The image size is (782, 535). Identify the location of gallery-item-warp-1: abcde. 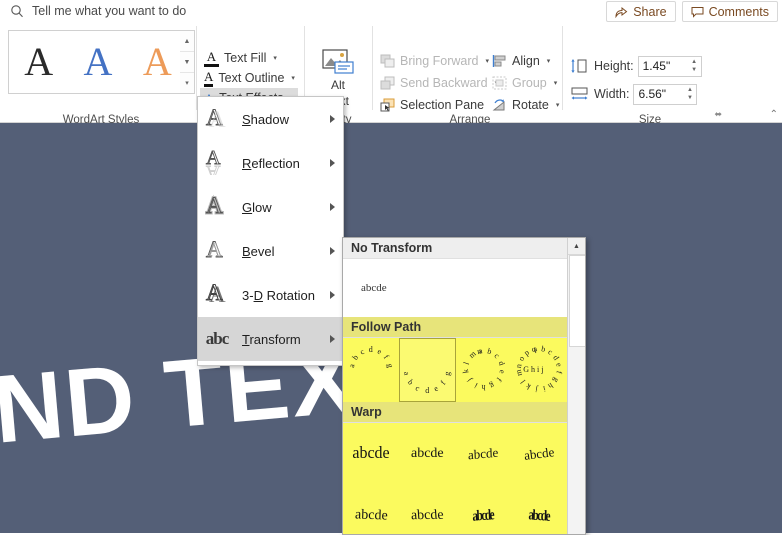
(371, 454).